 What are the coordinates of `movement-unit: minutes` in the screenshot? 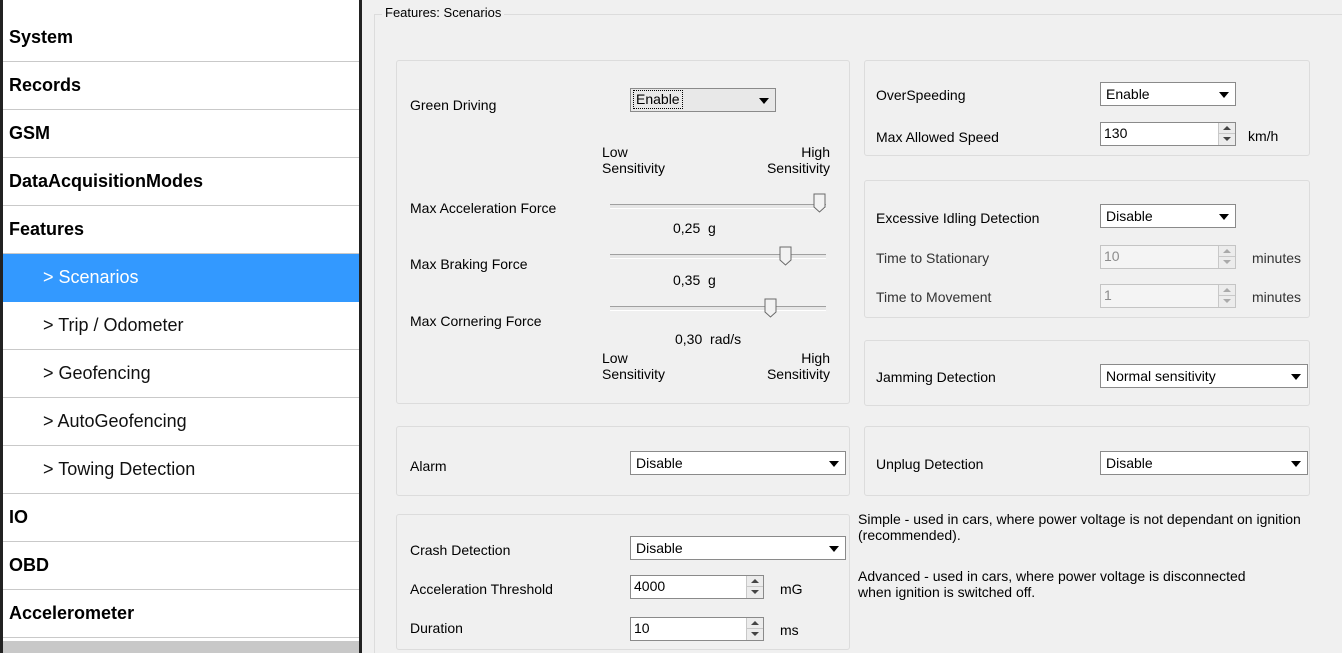 It's located at (1277, 297).